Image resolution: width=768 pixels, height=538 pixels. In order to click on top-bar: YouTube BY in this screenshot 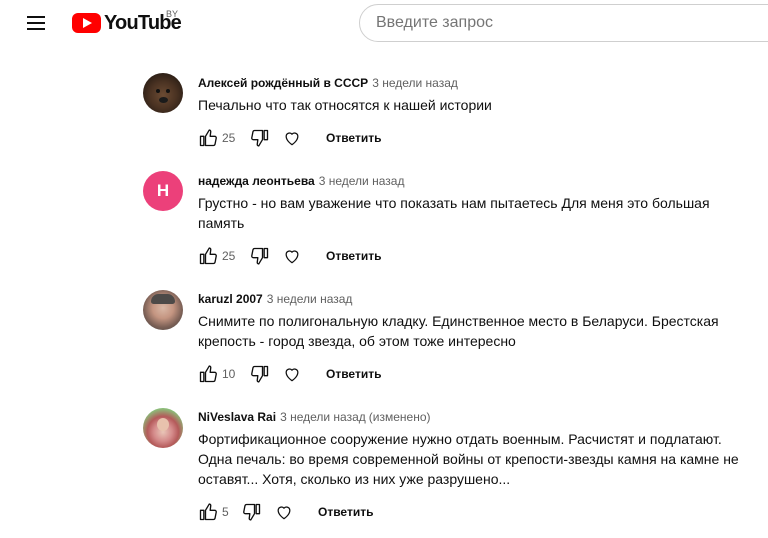, I will do `click(384, 23)`.